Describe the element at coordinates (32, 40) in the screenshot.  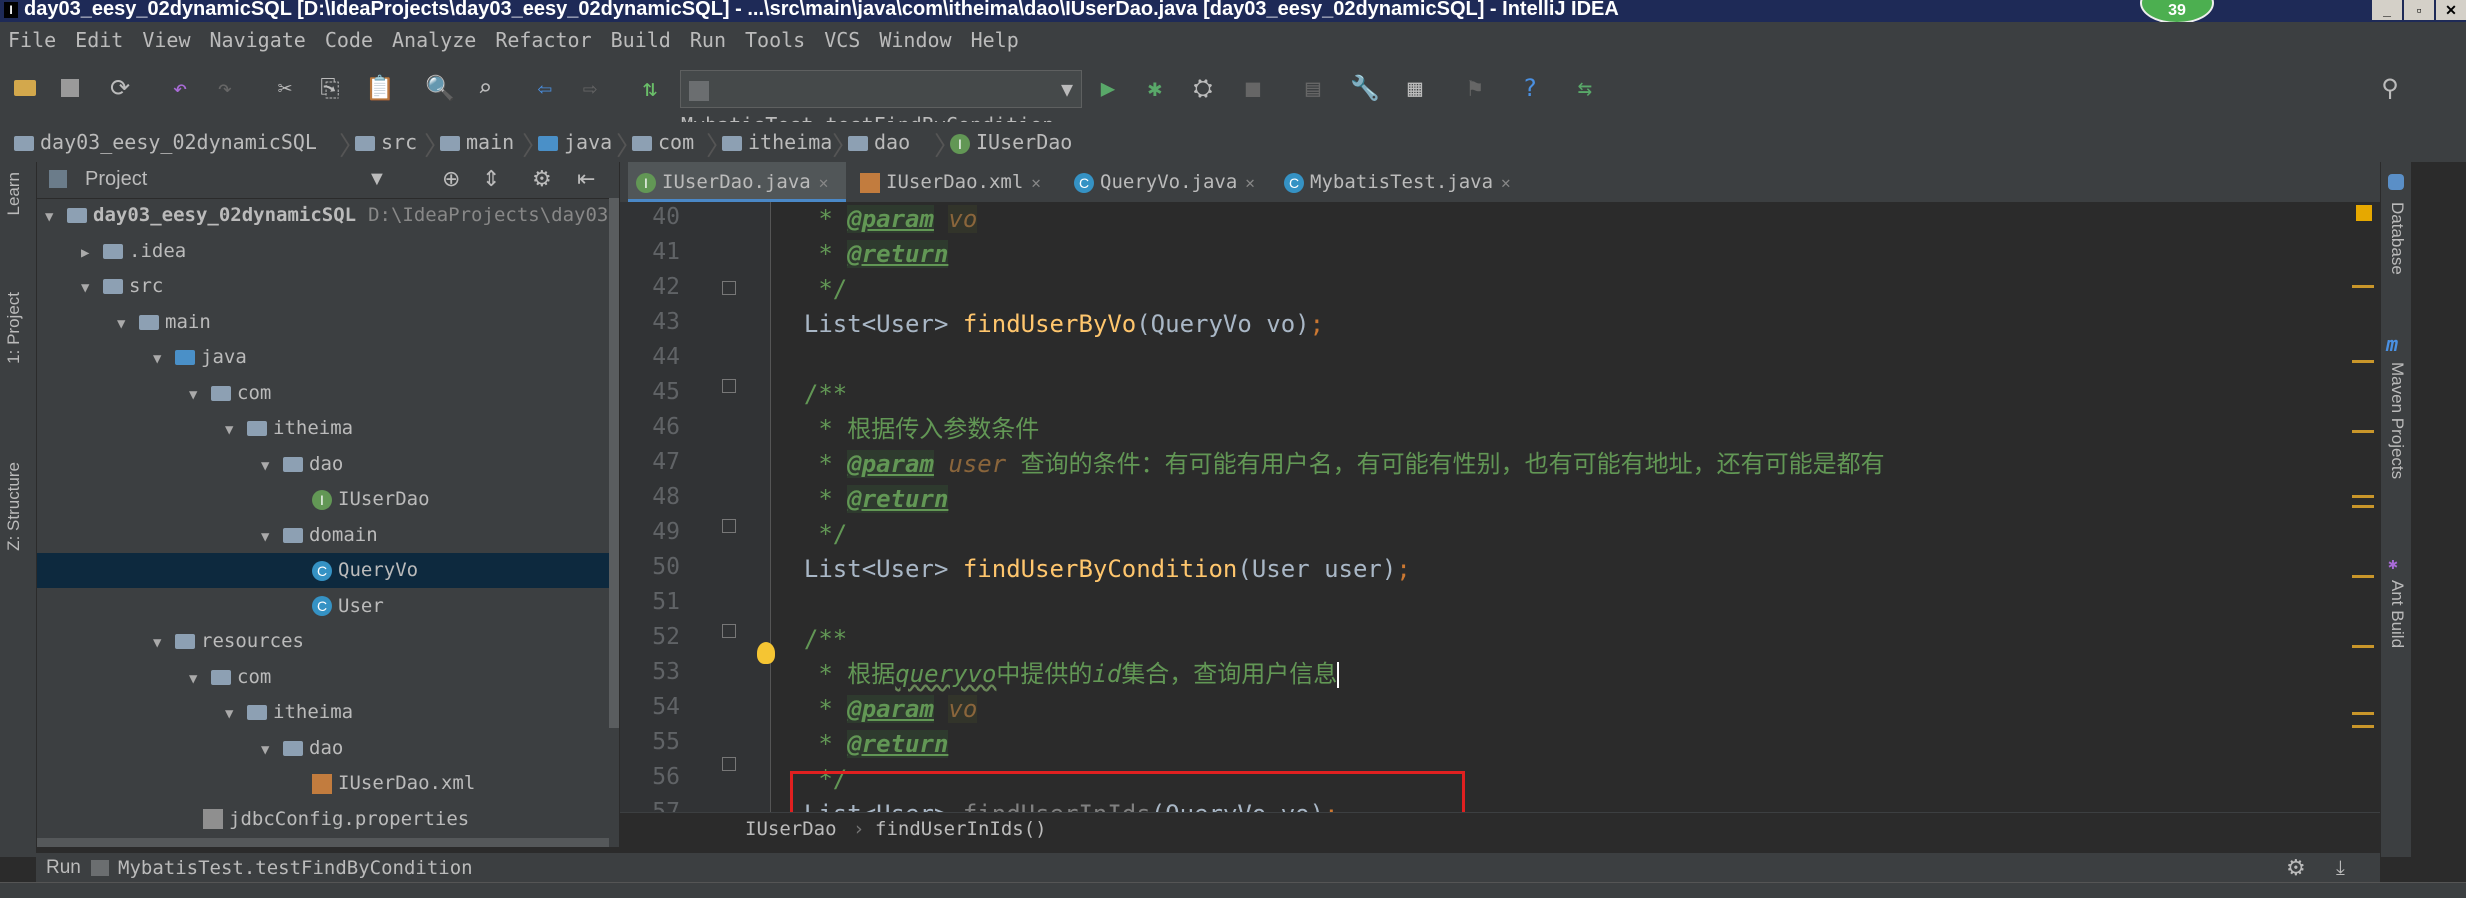
I see `menu-item-file: File` at that location.